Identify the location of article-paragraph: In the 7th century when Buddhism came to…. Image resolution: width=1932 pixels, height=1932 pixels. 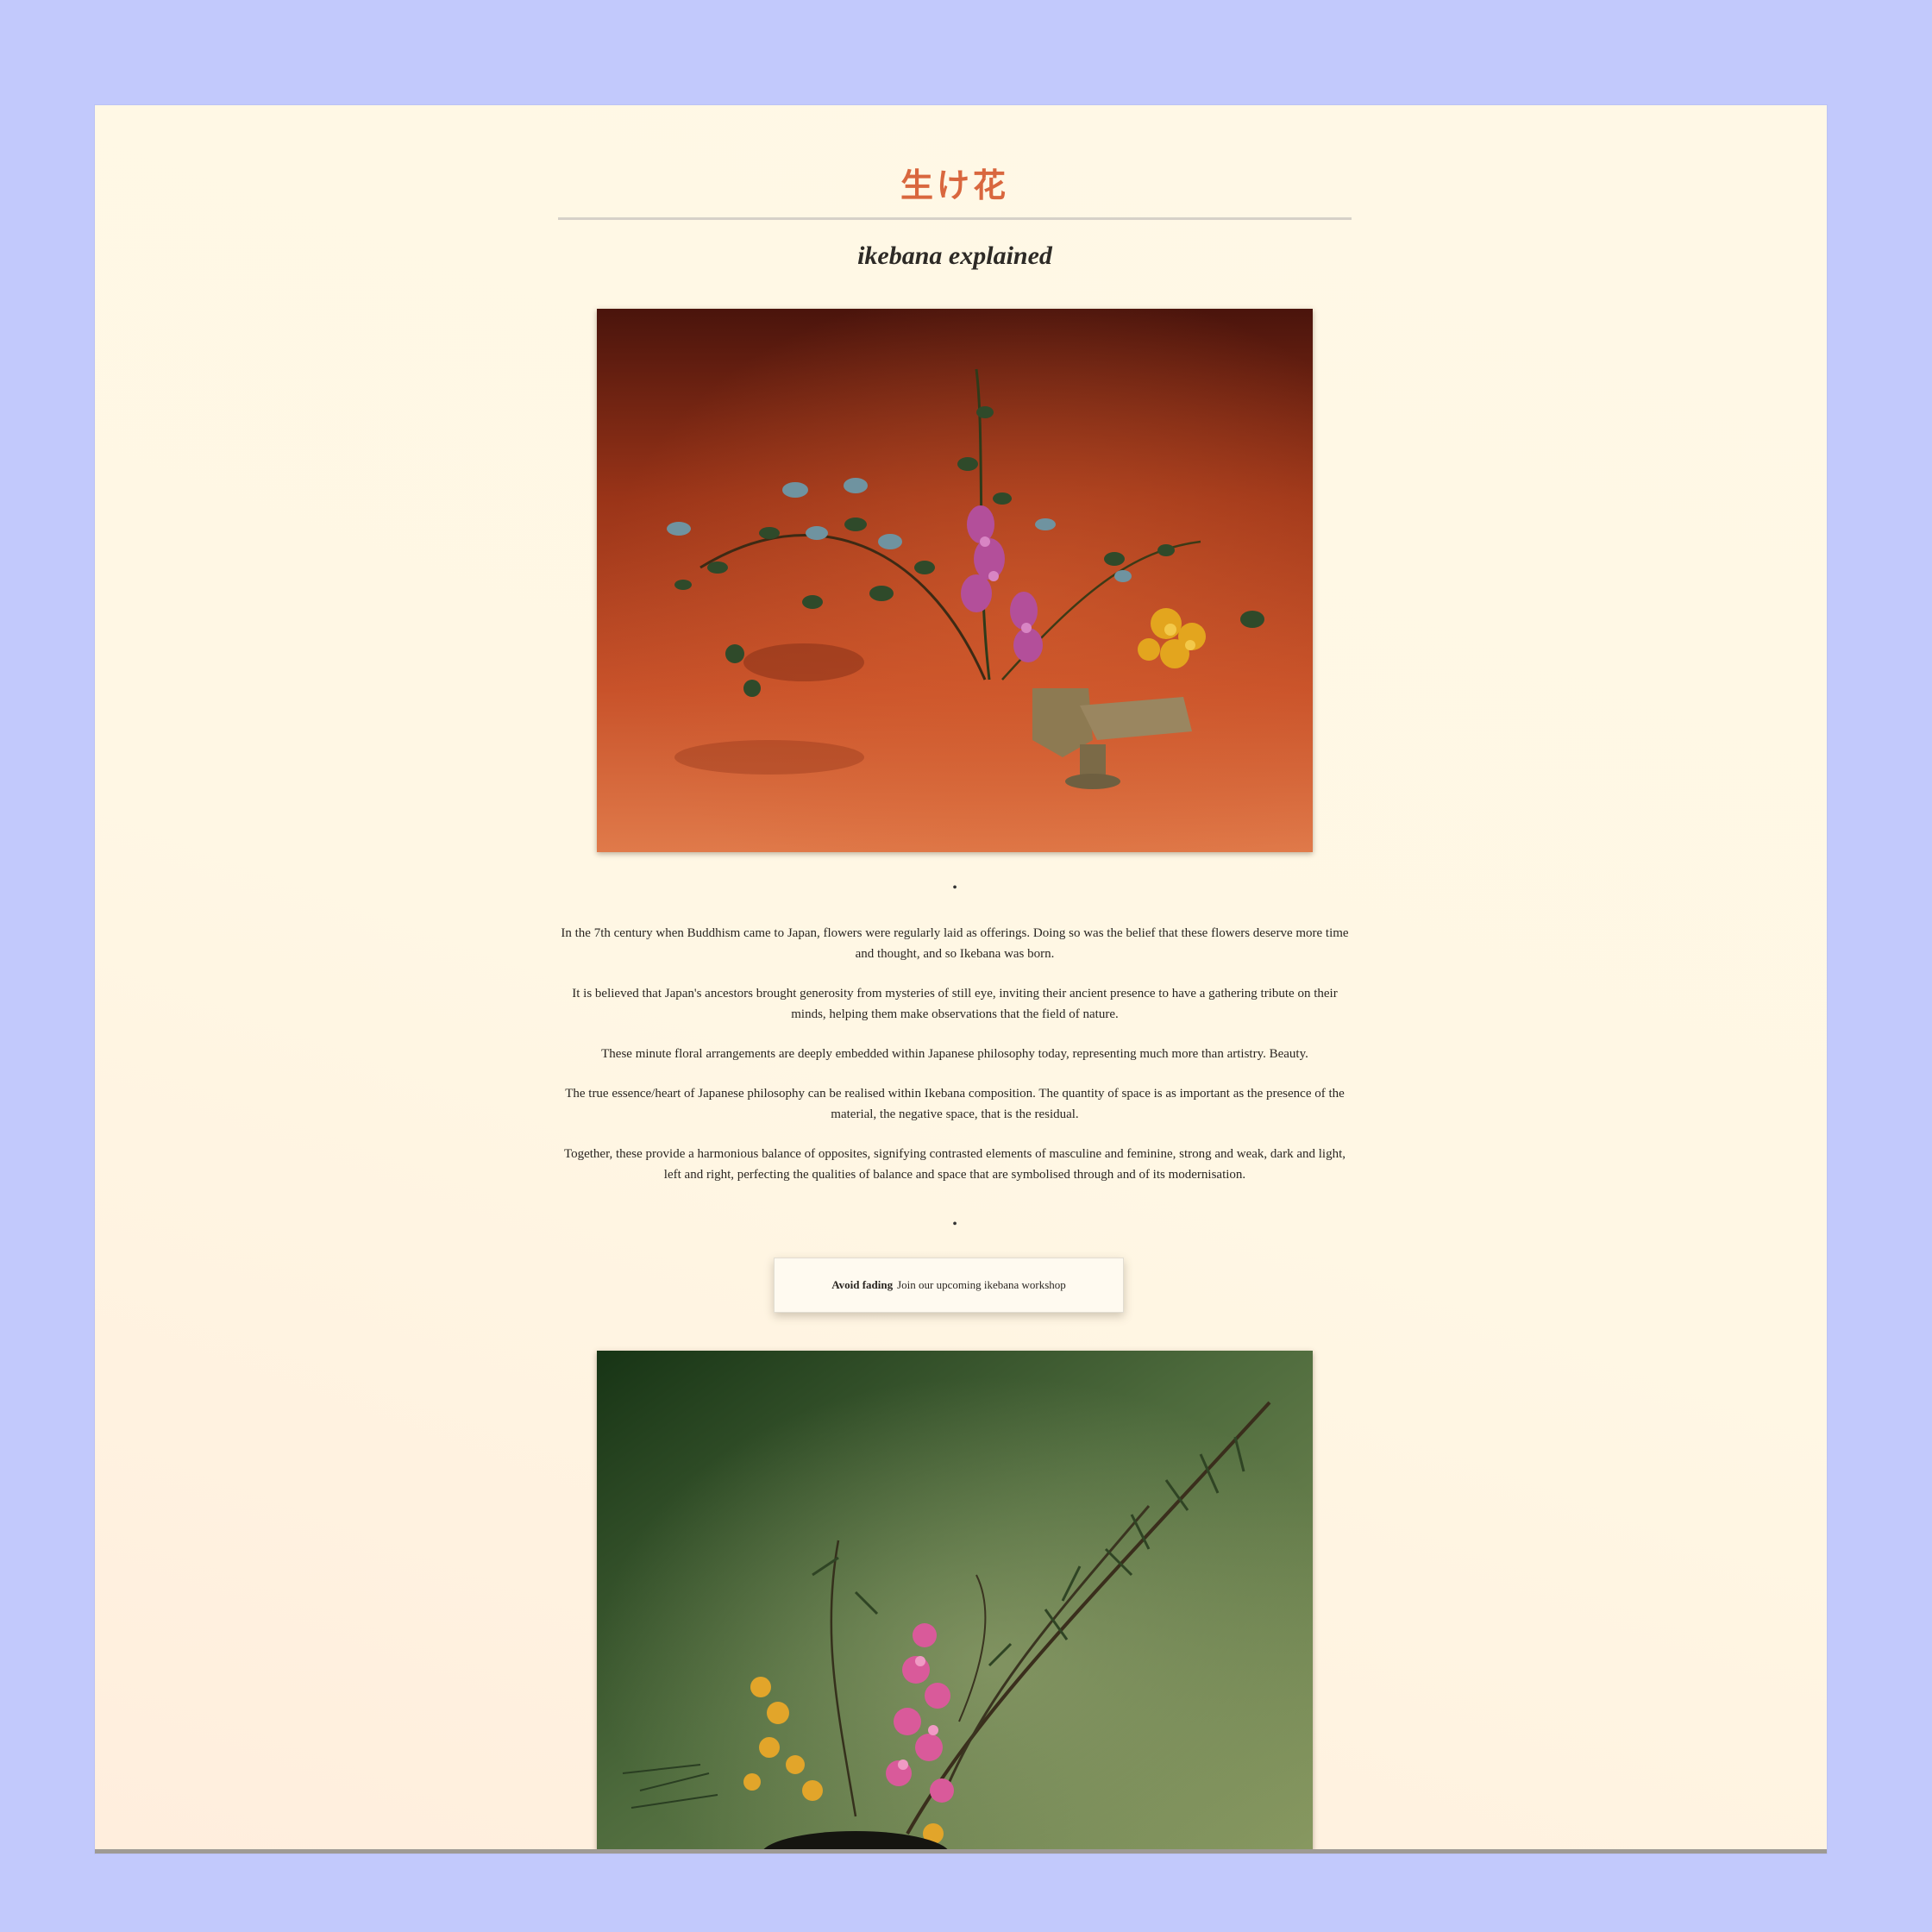
(955, 944).